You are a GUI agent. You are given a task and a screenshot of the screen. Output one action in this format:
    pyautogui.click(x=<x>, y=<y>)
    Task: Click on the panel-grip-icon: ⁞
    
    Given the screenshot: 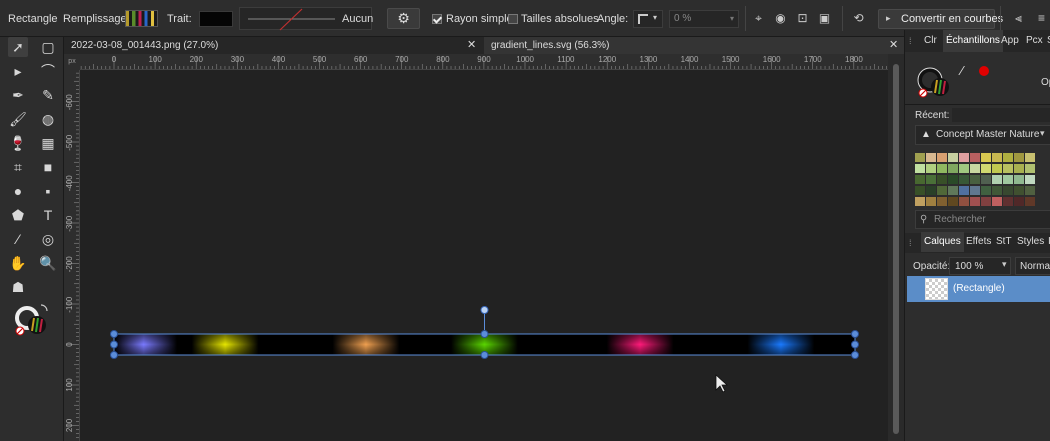 What is the action you would take?
    pyautogui.click(x=910, y=41)
    